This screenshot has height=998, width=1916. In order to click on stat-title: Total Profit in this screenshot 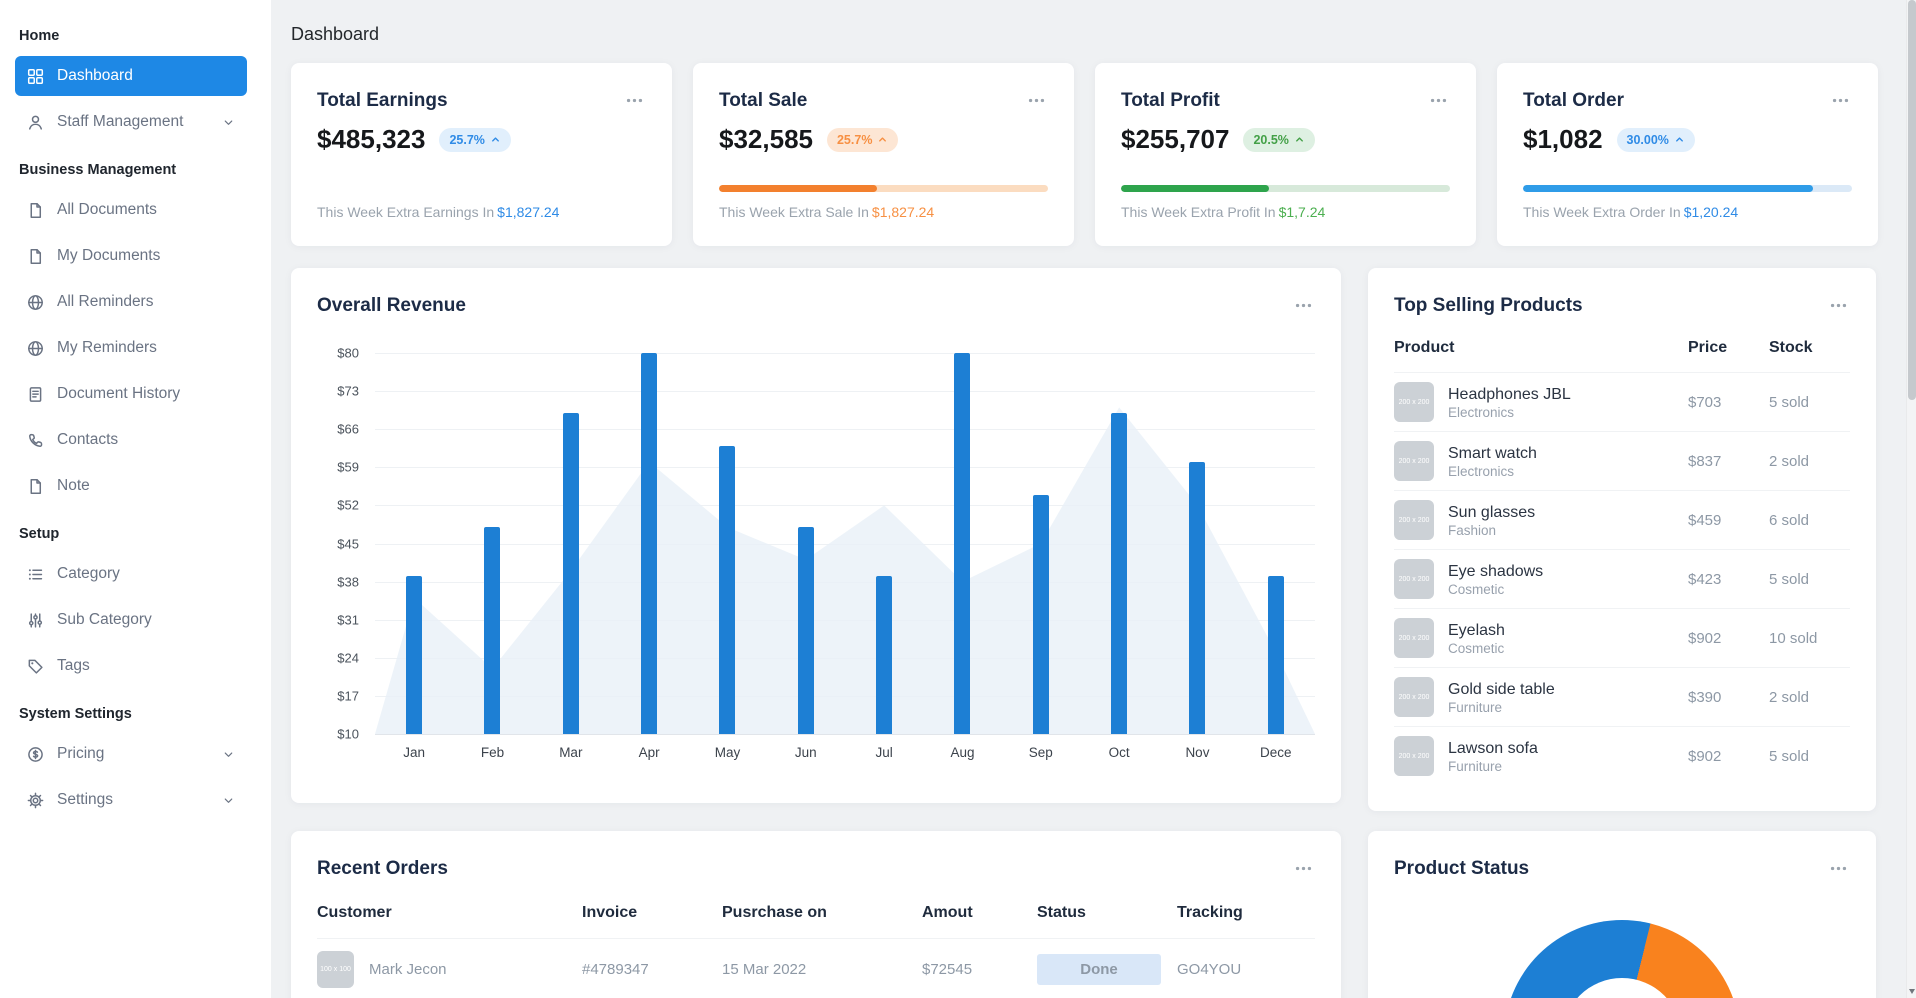, I will do `click(1170, 100)`.